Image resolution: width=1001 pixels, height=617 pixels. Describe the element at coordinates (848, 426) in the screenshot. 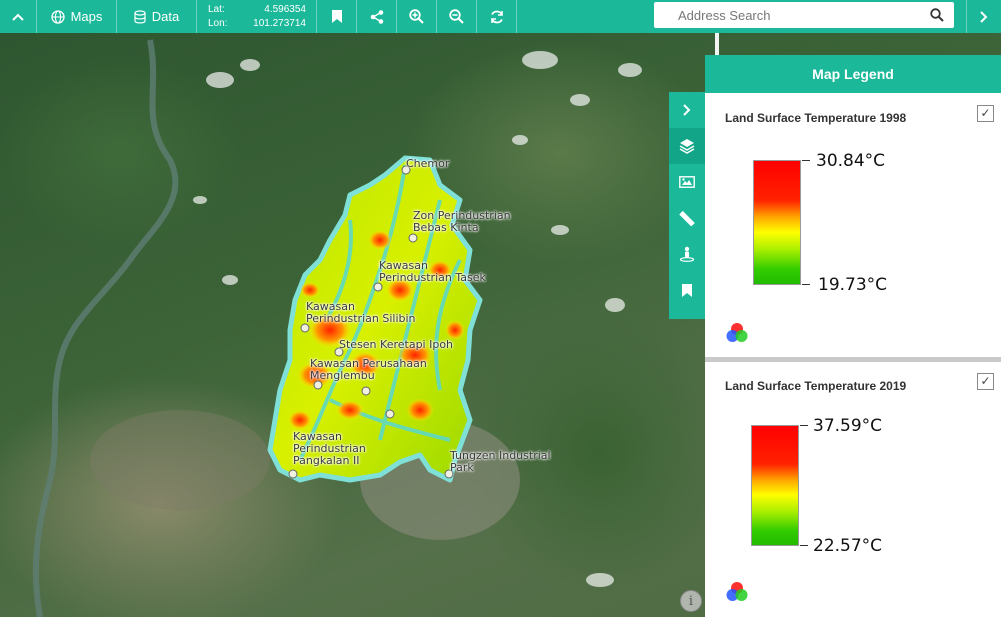

I see `ramp-max-label: 37.59°C` at that location.